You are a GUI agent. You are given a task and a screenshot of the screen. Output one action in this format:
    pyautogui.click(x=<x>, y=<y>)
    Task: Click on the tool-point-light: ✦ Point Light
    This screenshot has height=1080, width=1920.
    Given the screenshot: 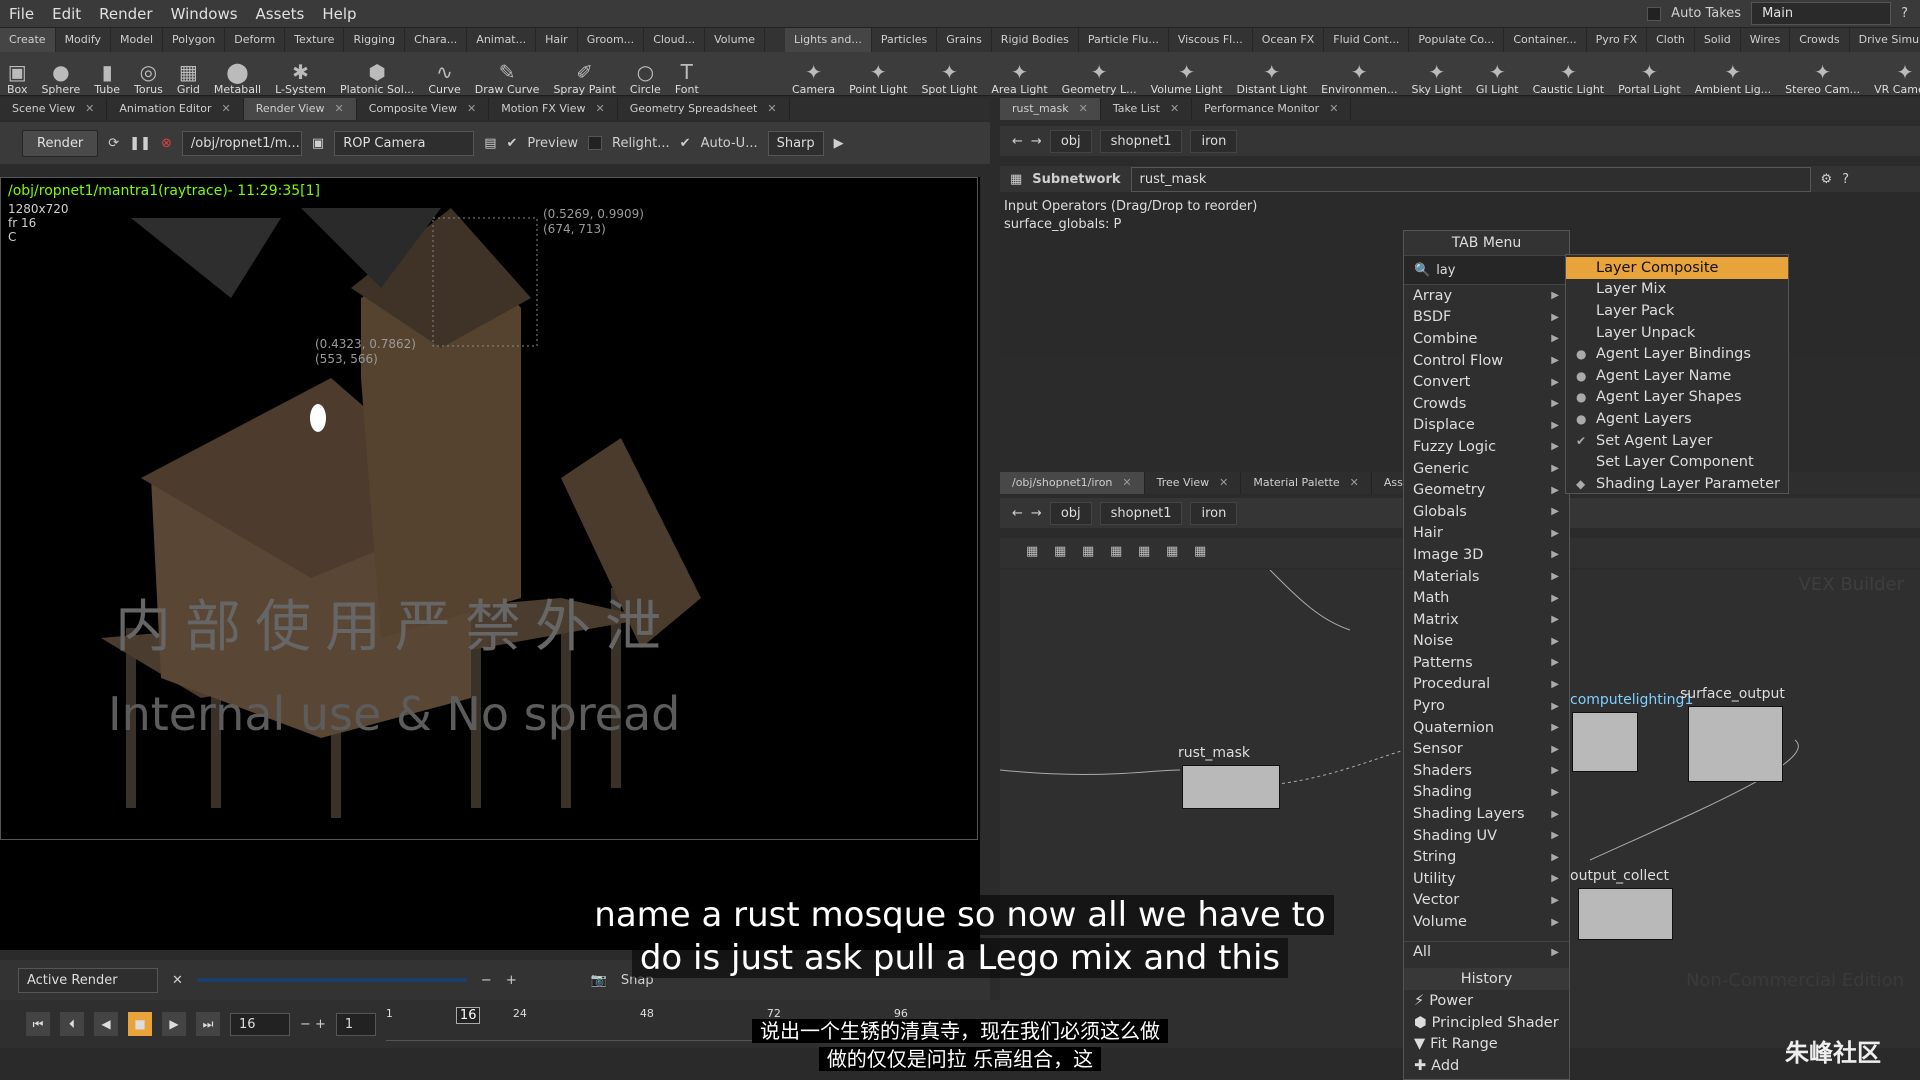 What is the action you would take?
    pyautogui.click(x=878, y=74)
    